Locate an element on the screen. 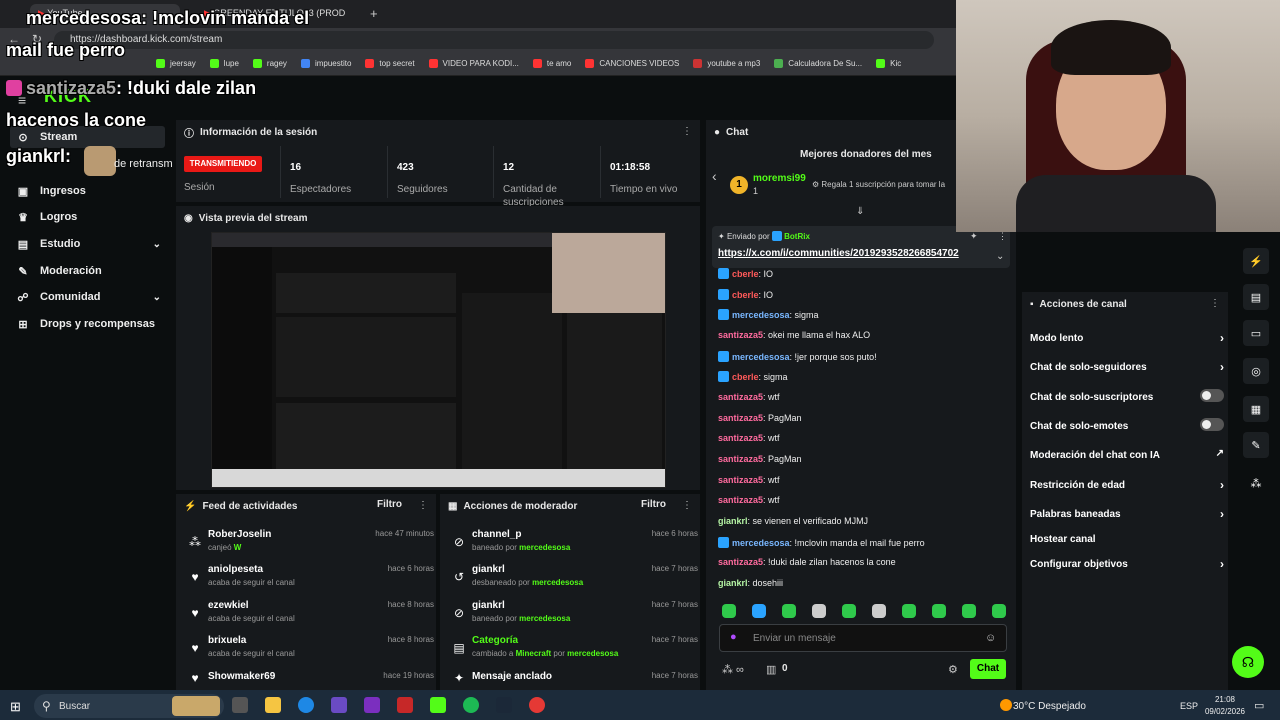 The height and width of the screenshot is (720, 1280). new-tab-button: + is located at coordinates (374, 13).